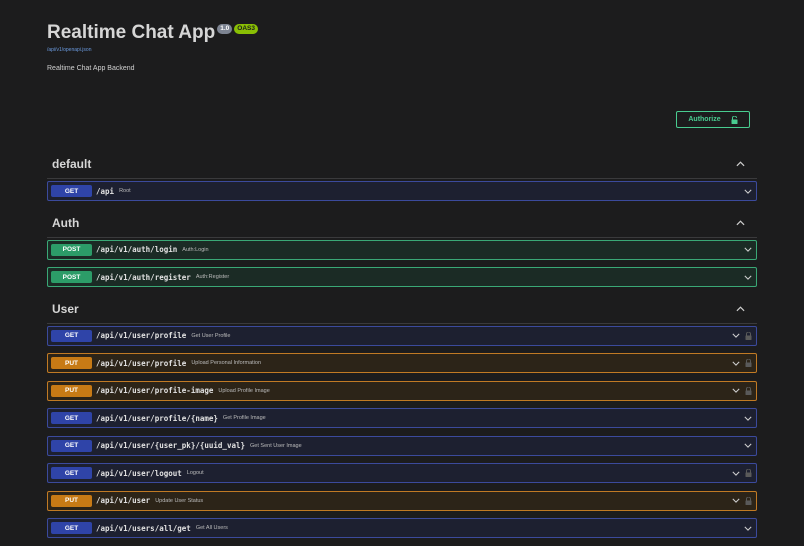 This screenshot has height=546, width=804. I want to click on operation-summary: Get All Users, so click(211, 528).